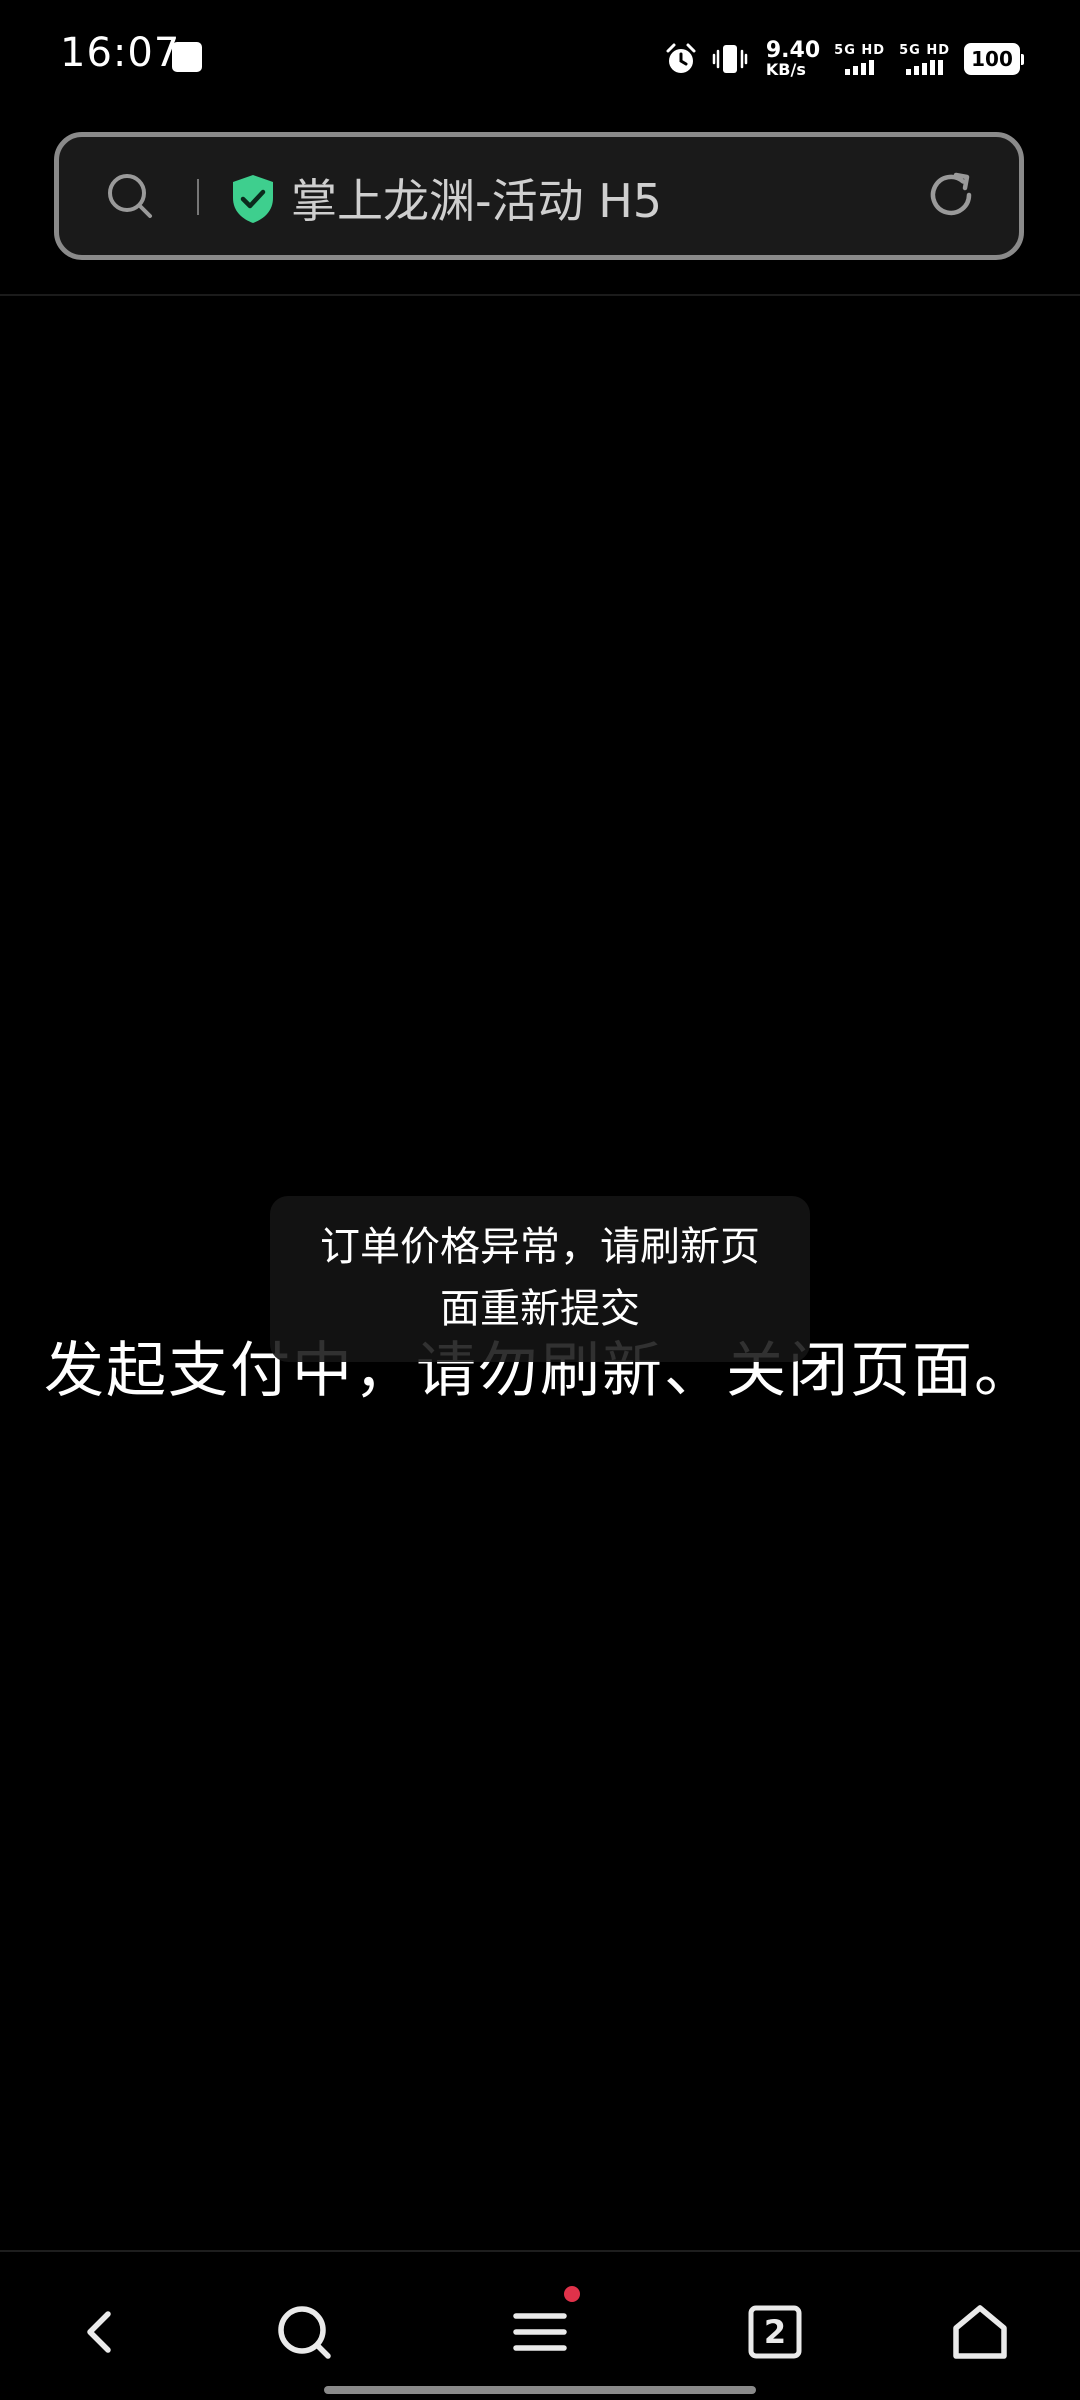  I want to click on status-bar: 16:07 9.40 KB/s 5G HD 5G HD 100, so click(540, 59).